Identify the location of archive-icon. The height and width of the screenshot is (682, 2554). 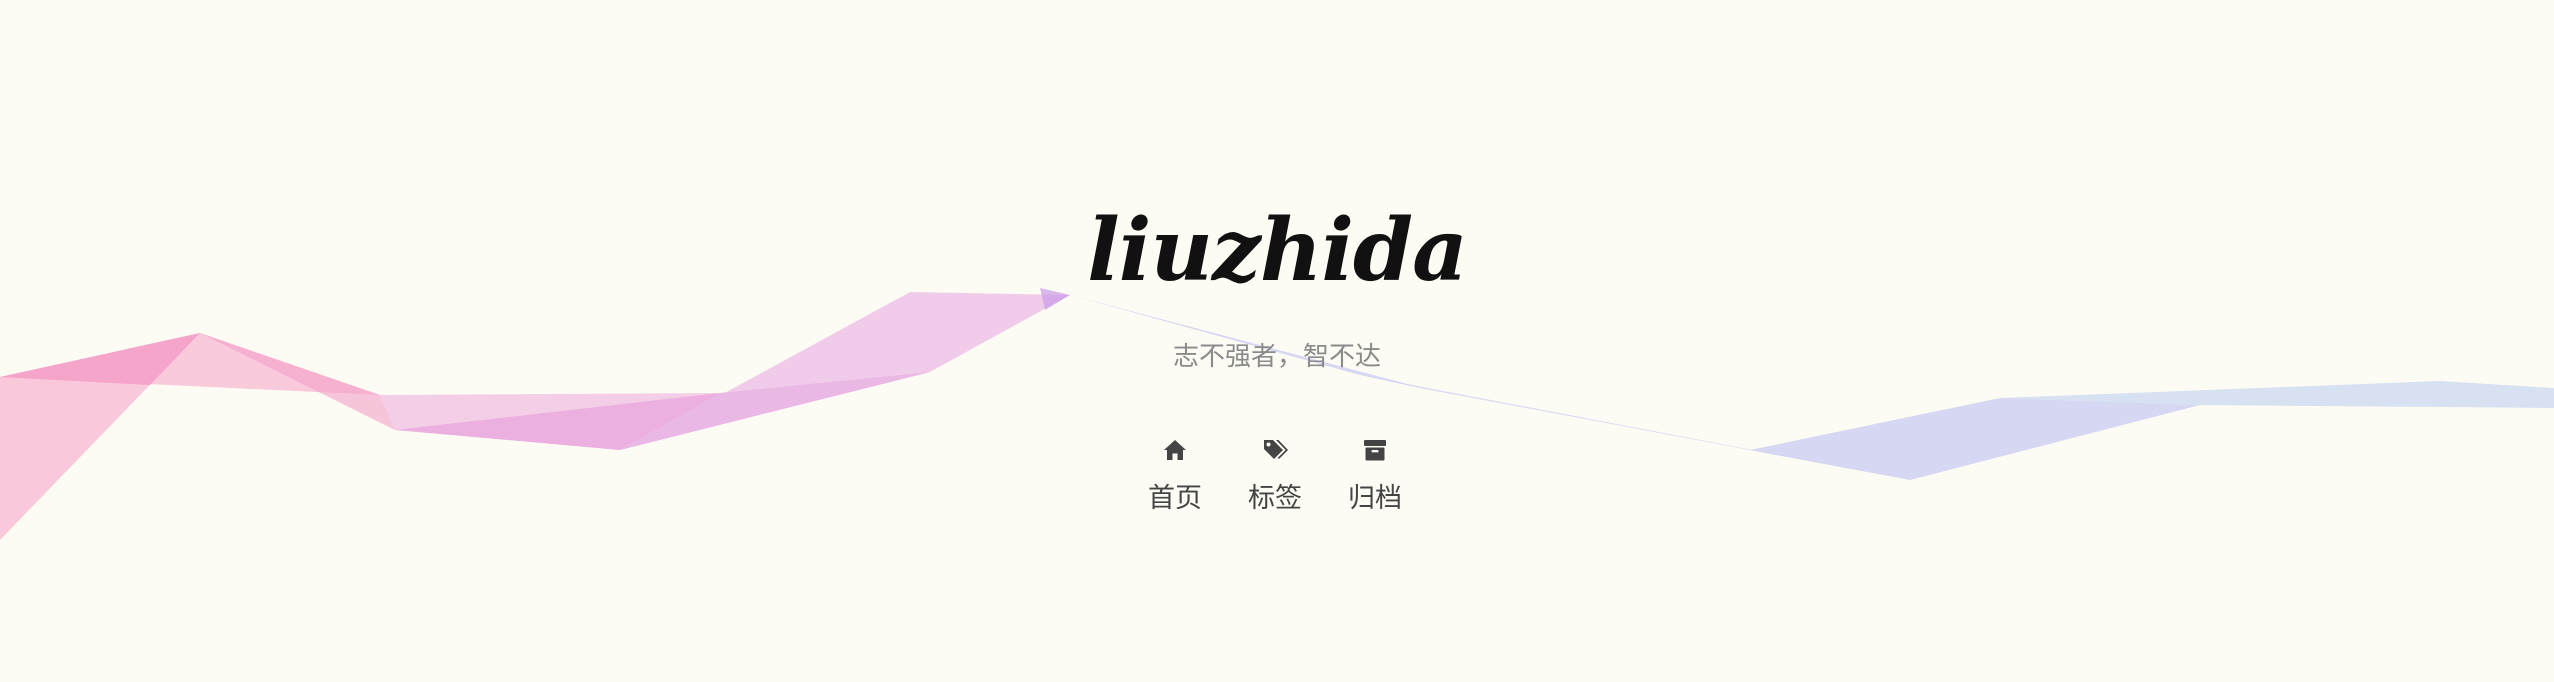
(1375, 450).